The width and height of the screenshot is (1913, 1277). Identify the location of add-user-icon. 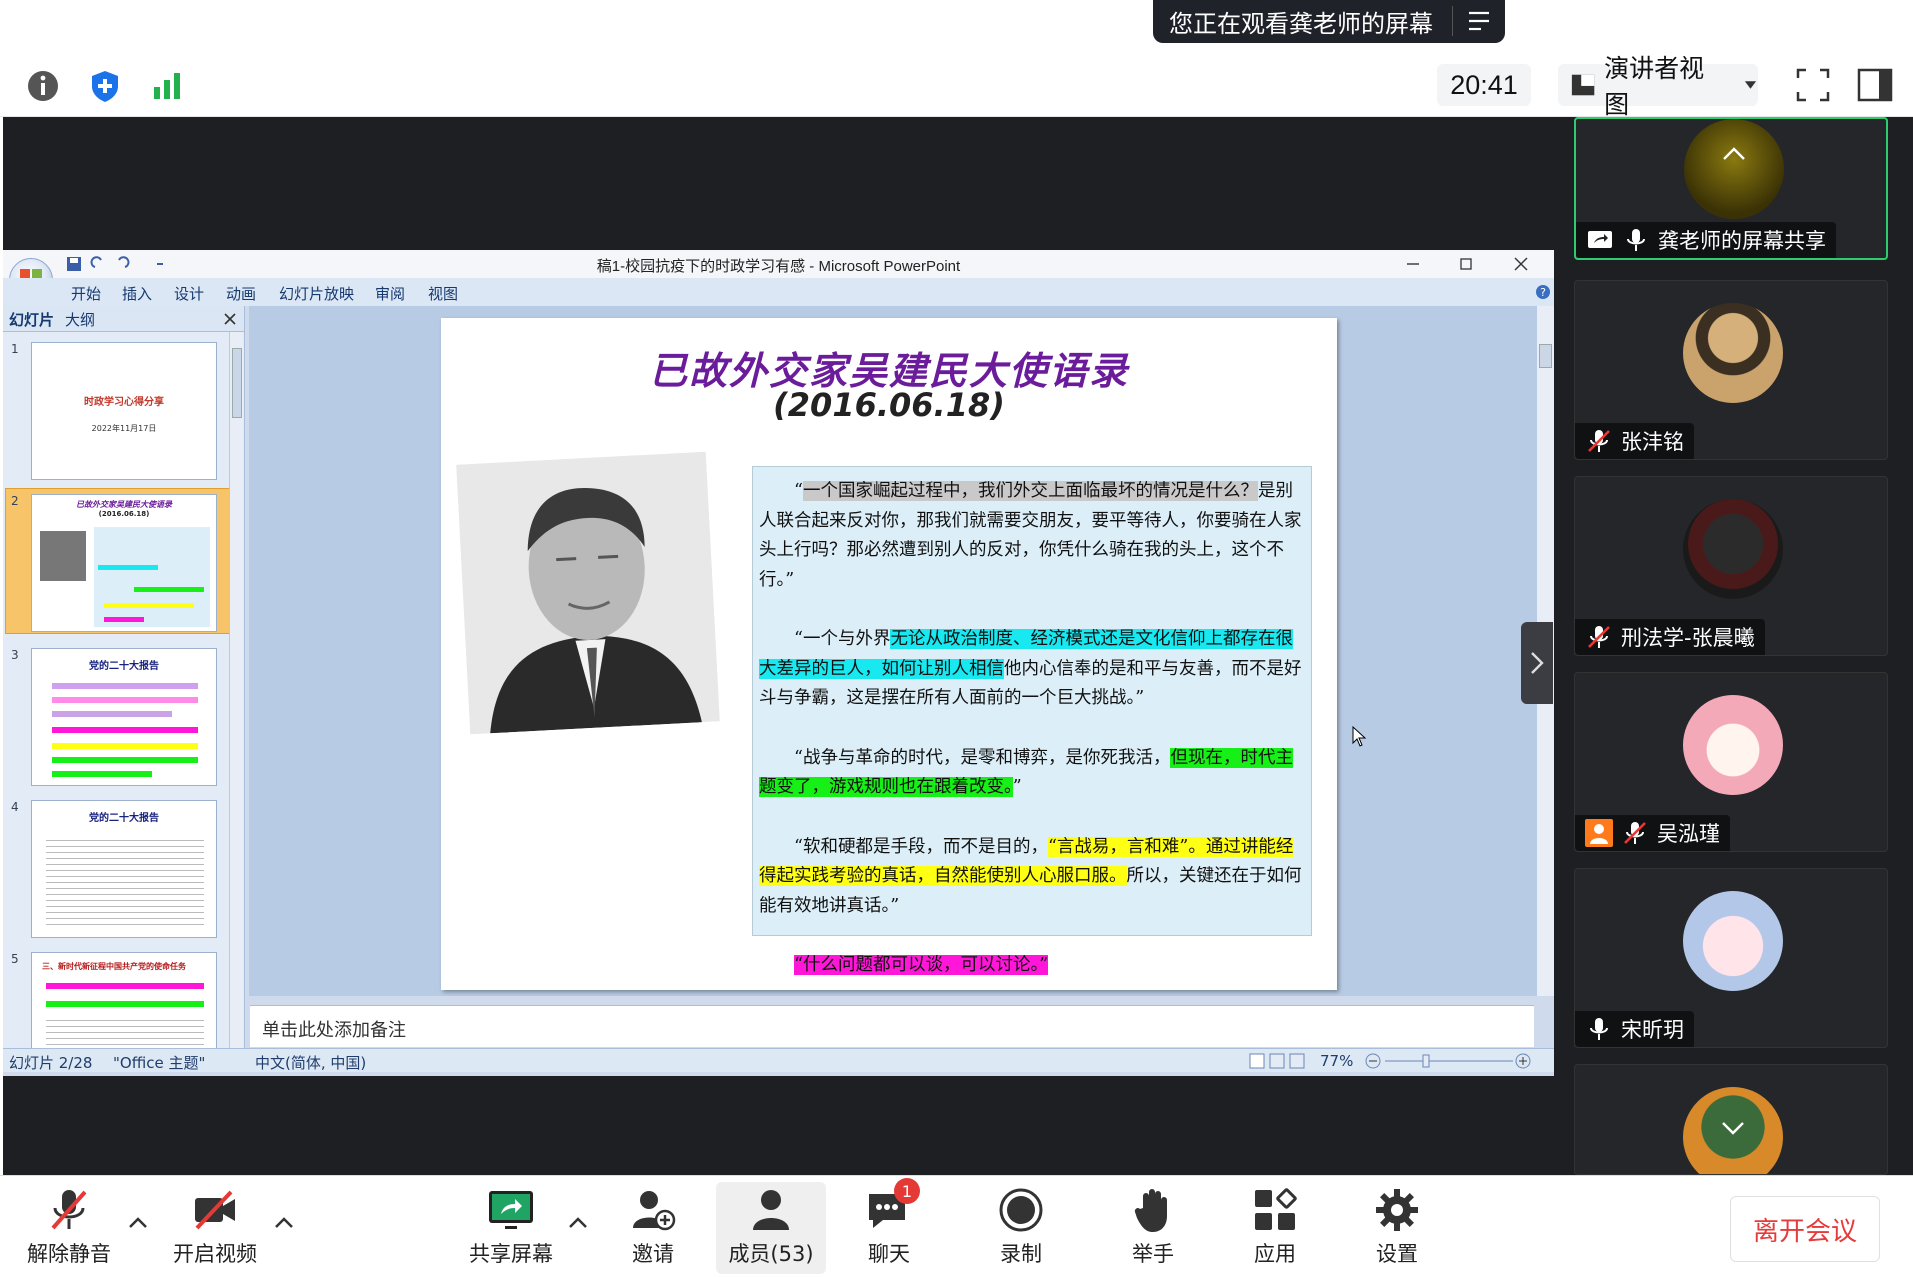
(654, 1211).